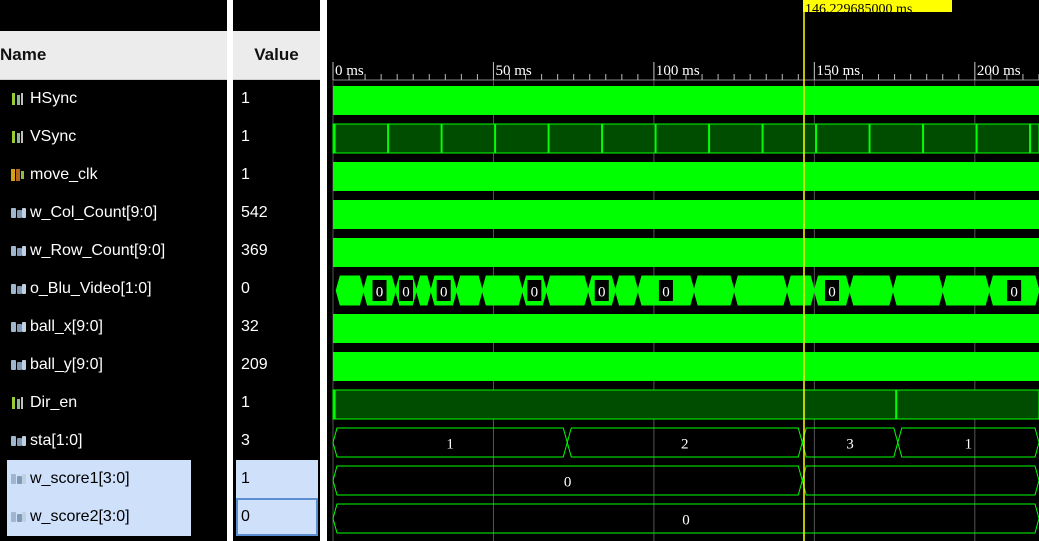  I want to click on value-column-header: Value, so click(276, 55).